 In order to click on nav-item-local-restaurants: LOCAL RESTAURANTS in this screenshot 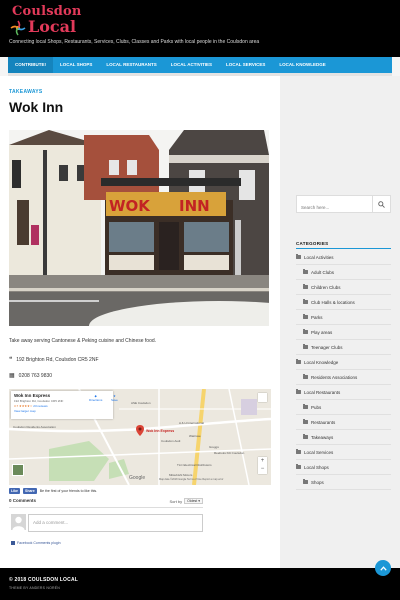, I will do `click(131, 65)`.